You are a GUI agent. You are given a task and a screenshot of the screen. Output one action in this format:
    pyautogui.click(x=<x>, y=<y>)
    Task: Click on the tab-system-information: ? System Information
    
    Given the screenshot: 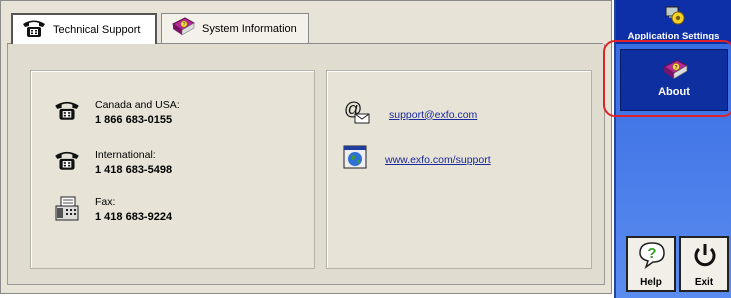 What is the action you would take?
    pyautogui.click(x=235, y=28)
    